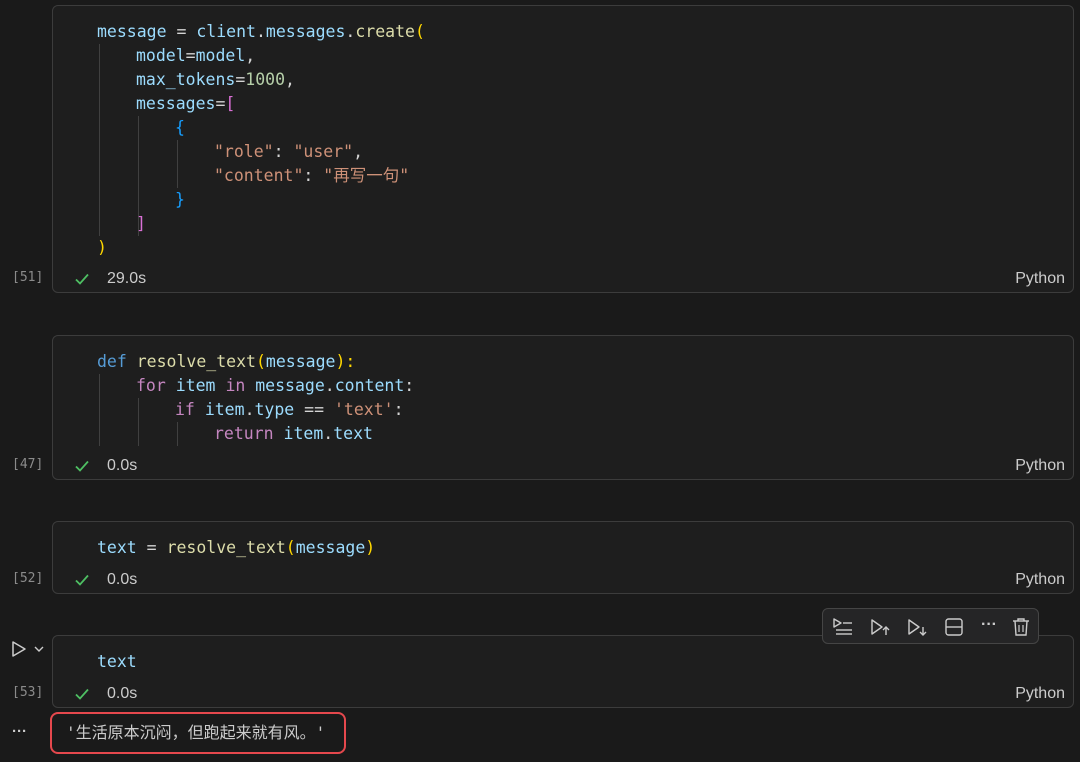  I want to click on execute-above-button, so click(880, 627).